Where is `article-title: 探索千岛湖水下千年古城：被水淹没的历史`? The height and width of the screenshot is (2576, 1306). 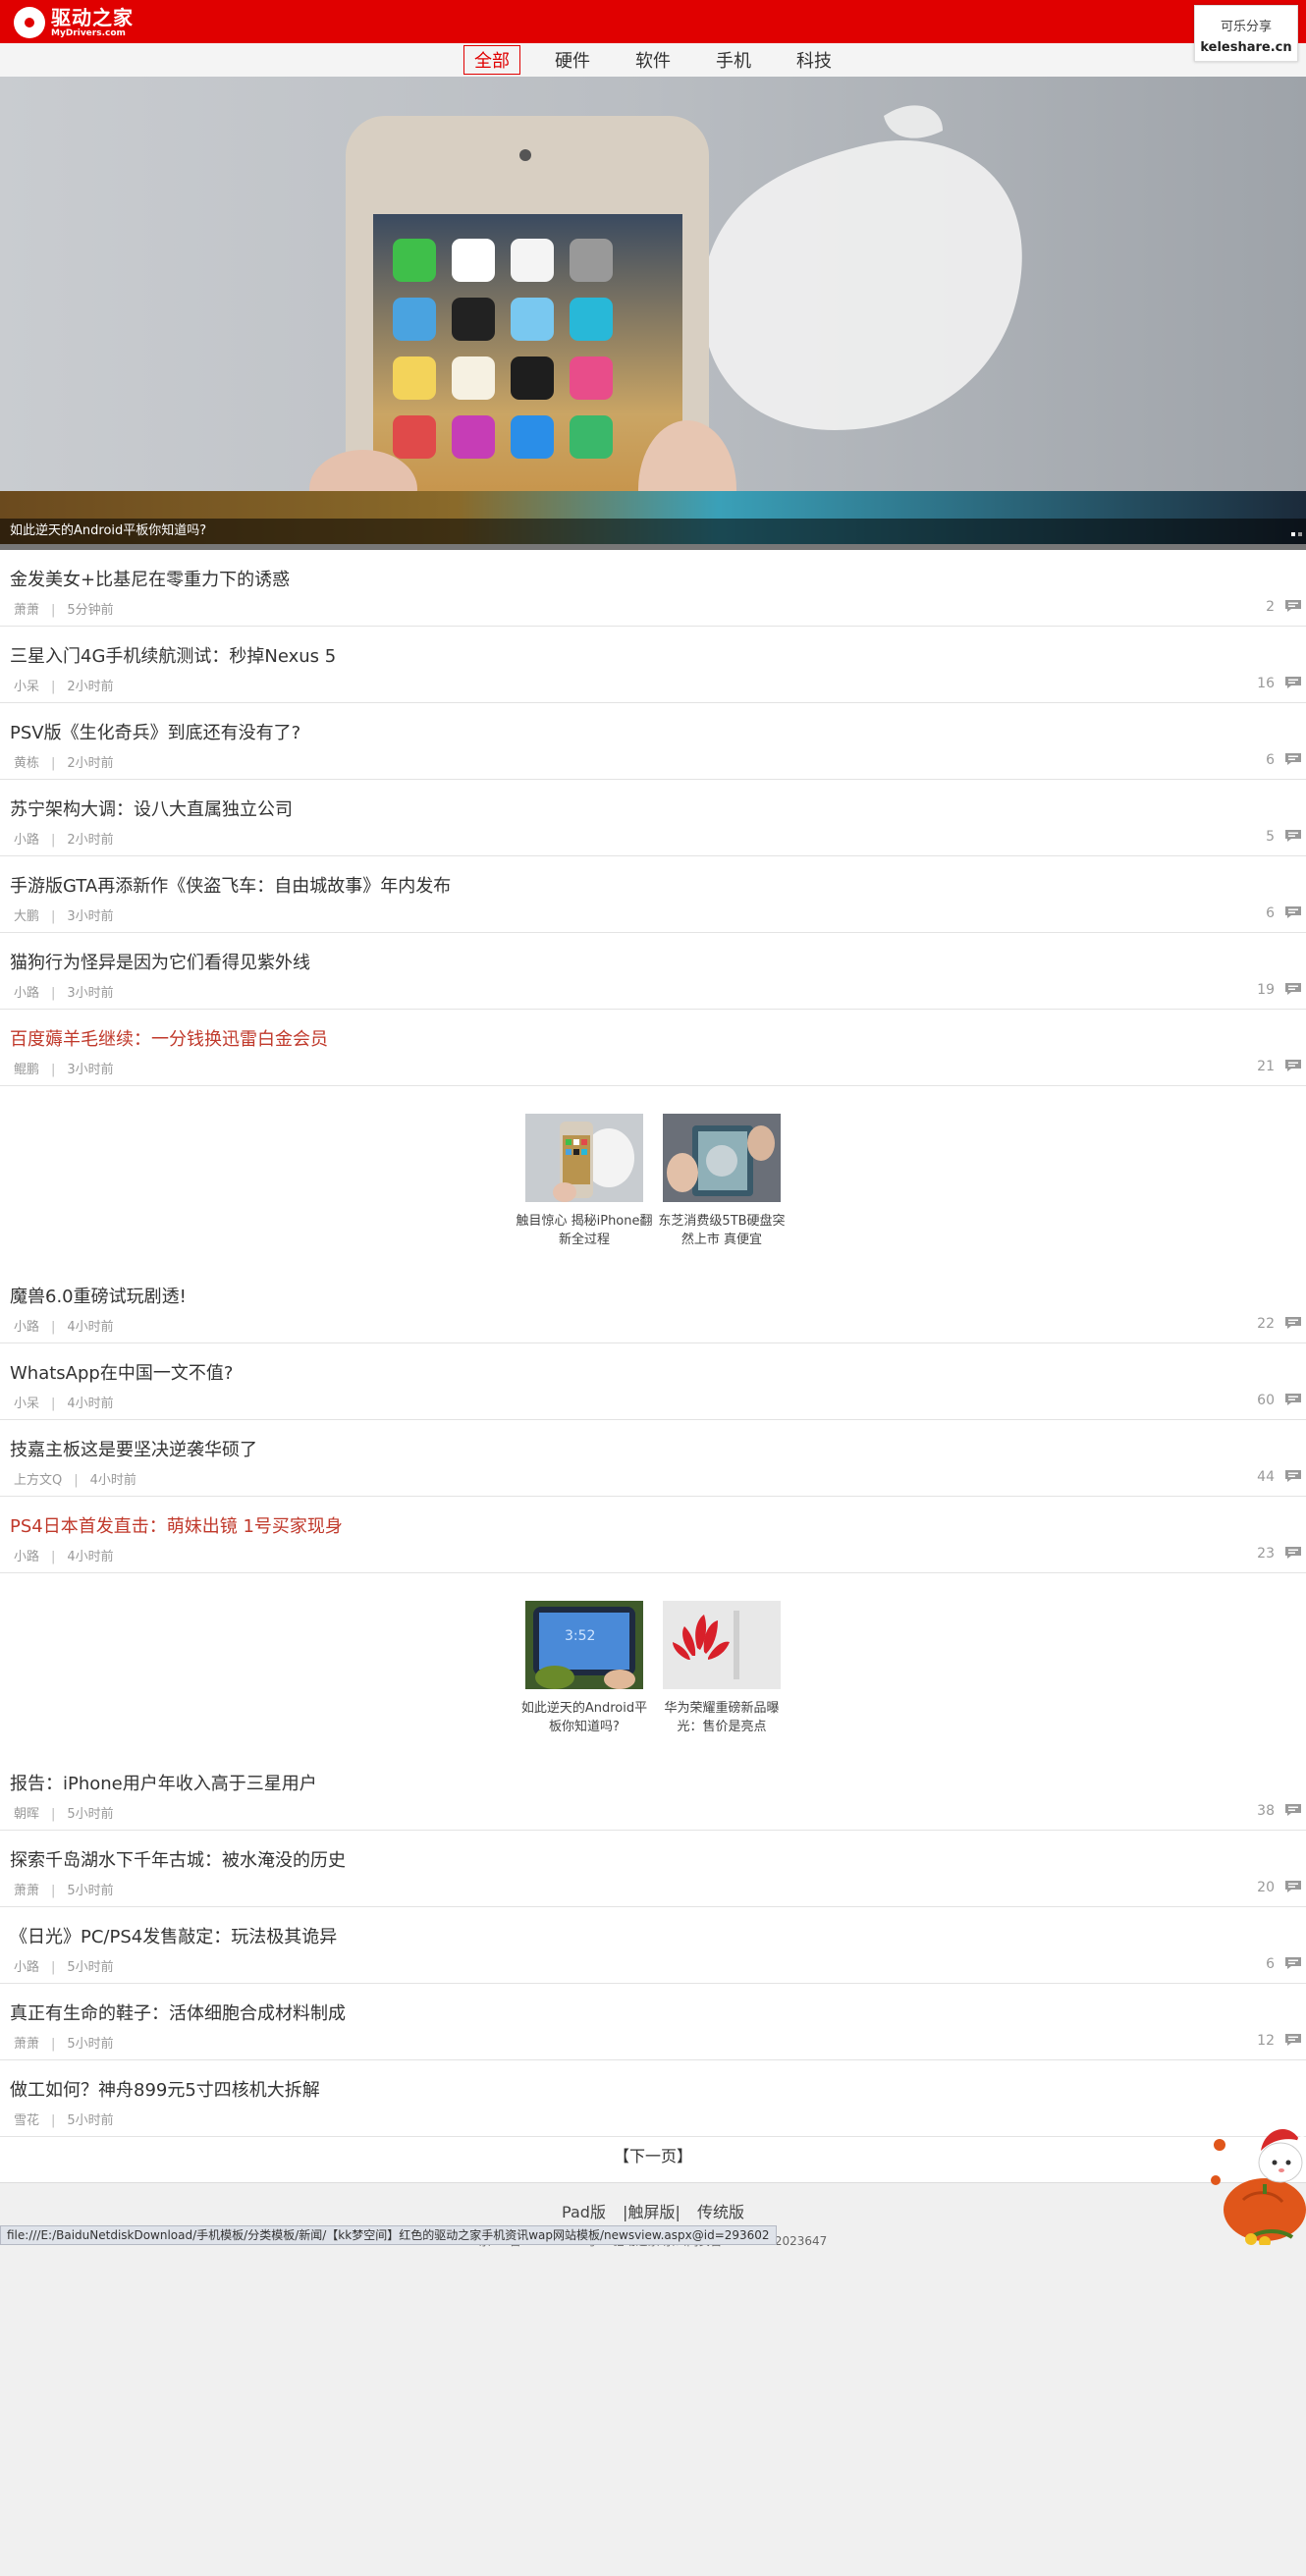
article-title: 探索千岛湖水下千年古城：被水淹没的历史 is located at coordinates (178, 1859).